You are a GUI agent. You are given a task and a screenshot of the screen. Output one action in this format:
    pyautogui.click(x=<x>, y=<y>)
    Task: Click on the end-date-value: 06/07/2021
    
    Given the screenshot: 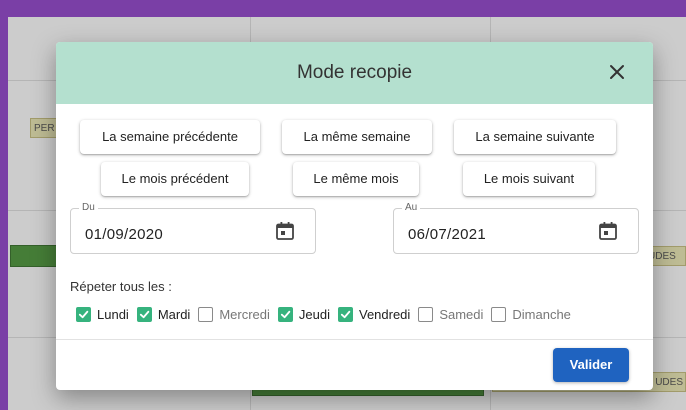 What is the action you would take?
    pyautogui.click(x=447, y=234)
    